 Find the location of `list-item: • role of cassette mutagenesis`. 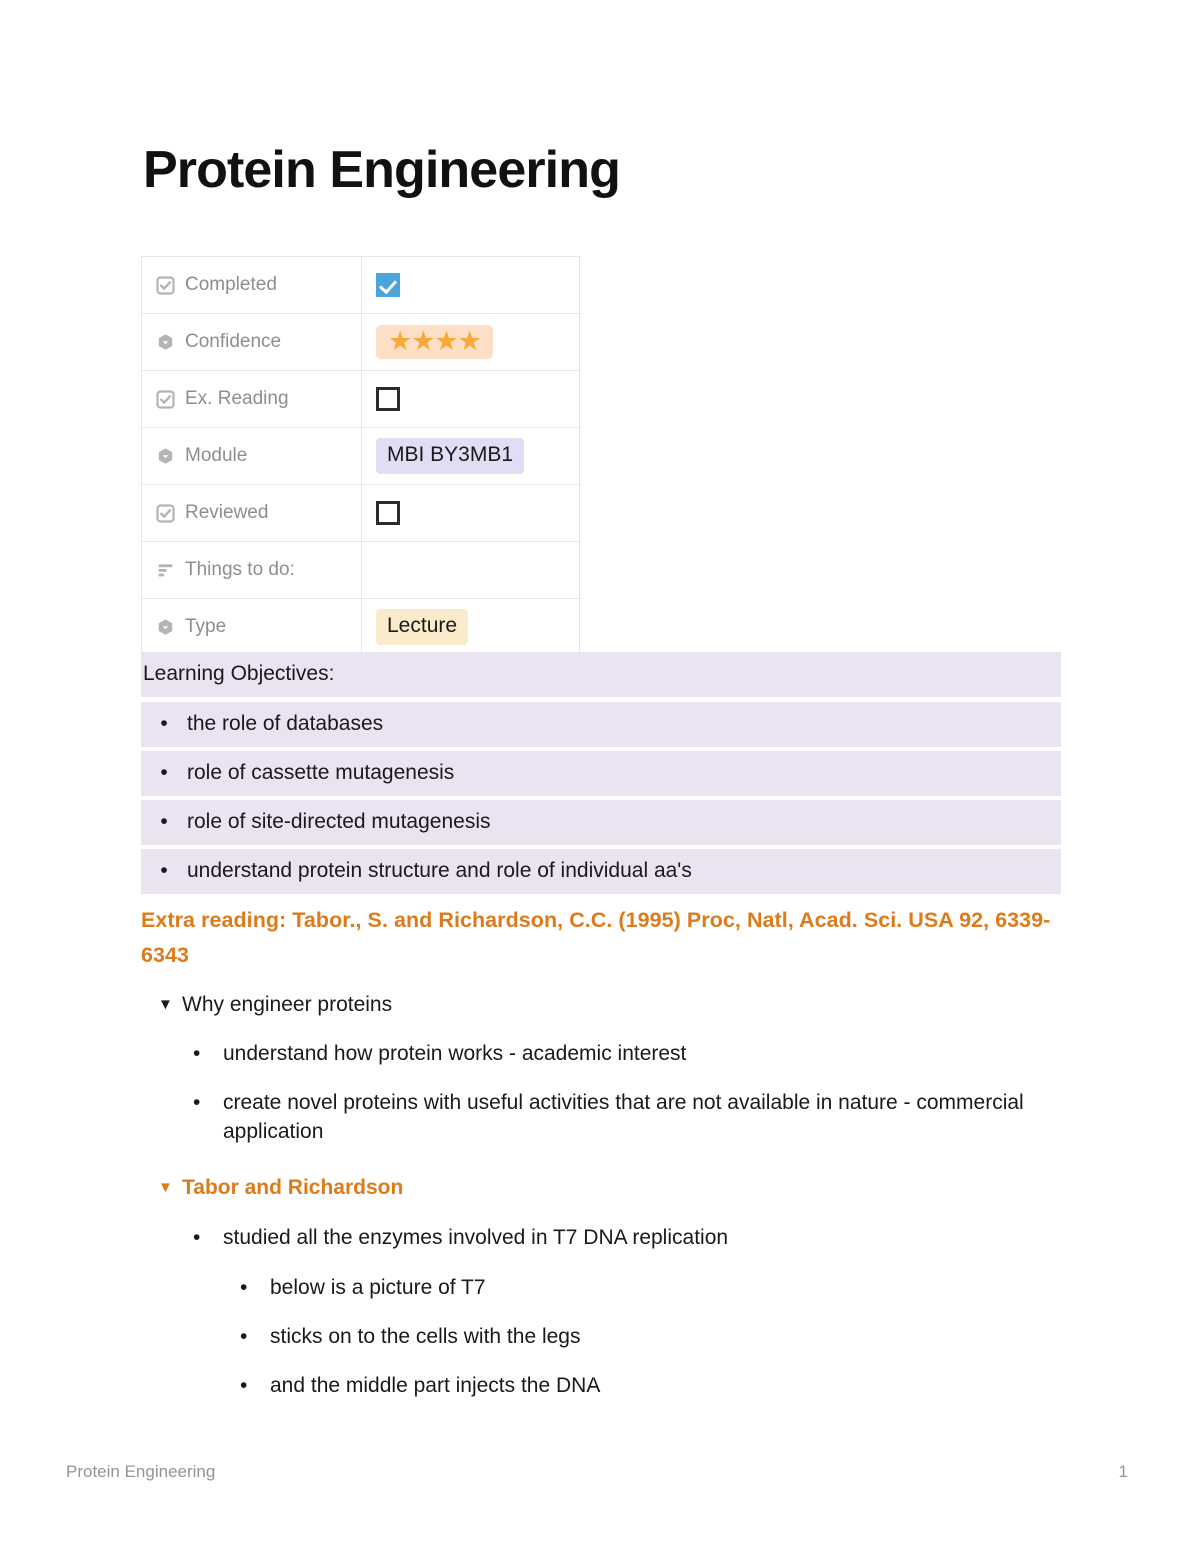

list-item: • role of cassette mutagenesis is located at coordinates (601, 774).